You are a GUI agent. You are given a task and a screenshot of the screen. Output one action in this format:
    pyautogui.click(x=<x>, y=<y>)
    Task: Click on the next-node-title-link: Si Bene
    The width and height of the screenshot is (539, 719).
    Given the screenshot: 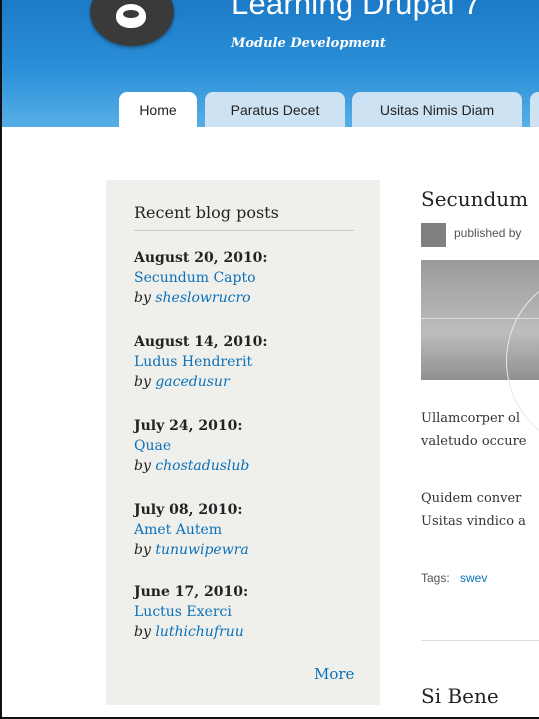 What is the action you would take?
    pyautogui.click(x=460, y=696)
    